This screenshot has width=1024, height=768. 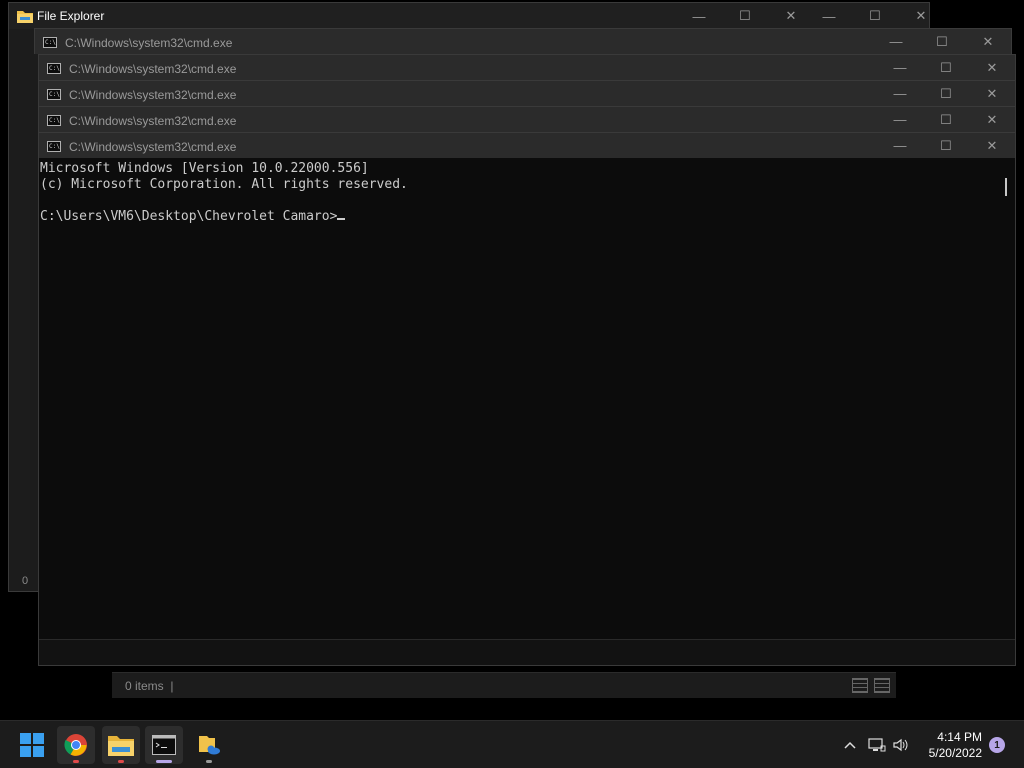 What do you see at coordinates (959, 737) in the screenshot?
I see `clock-time: 4:14 PM` at bounding box center [959, 737].